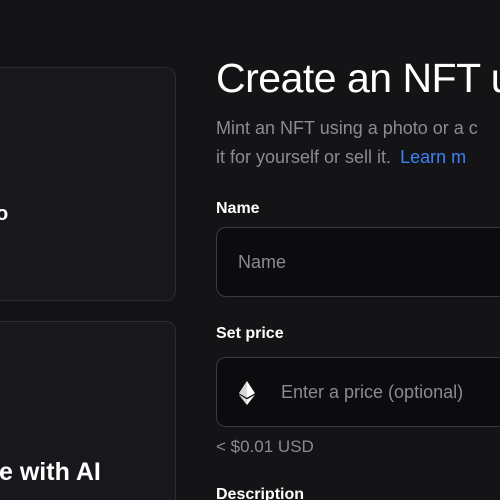 This screenshot has width=500, height=500. I want to click on subtitle-line-2-text: it for yourself or sell it., so click(304, 157).